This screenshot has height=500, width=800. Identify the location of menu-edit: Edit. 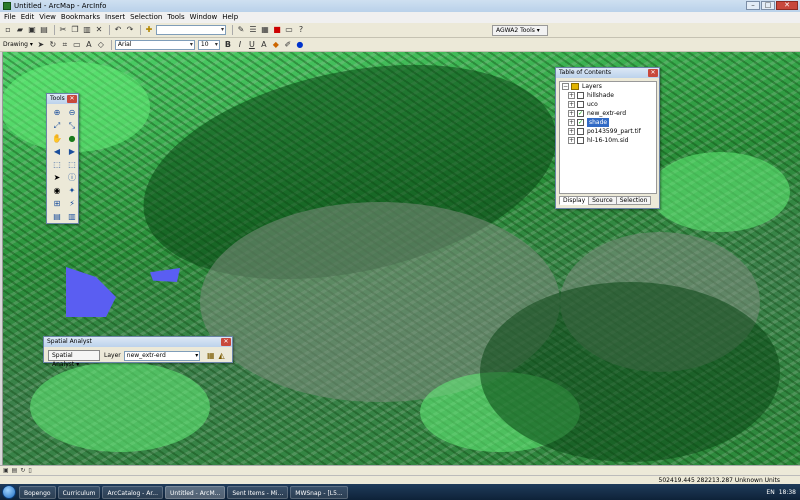
(28, 17).